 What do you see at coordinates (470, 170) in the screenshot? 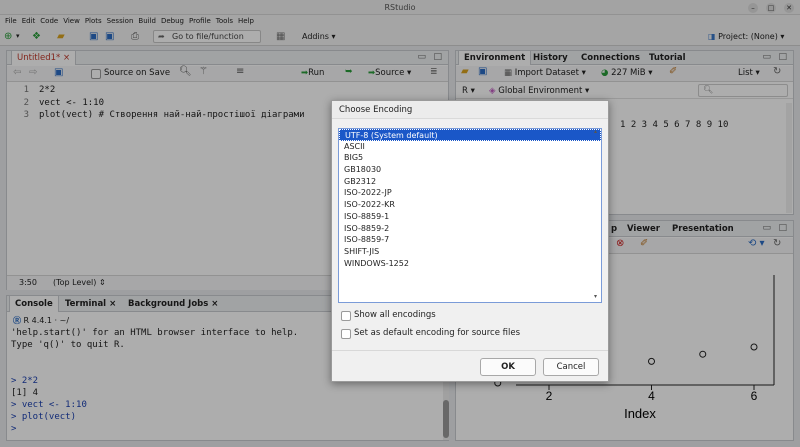
I see `encoding-option: GB18030` at bounding box center [470, 170].